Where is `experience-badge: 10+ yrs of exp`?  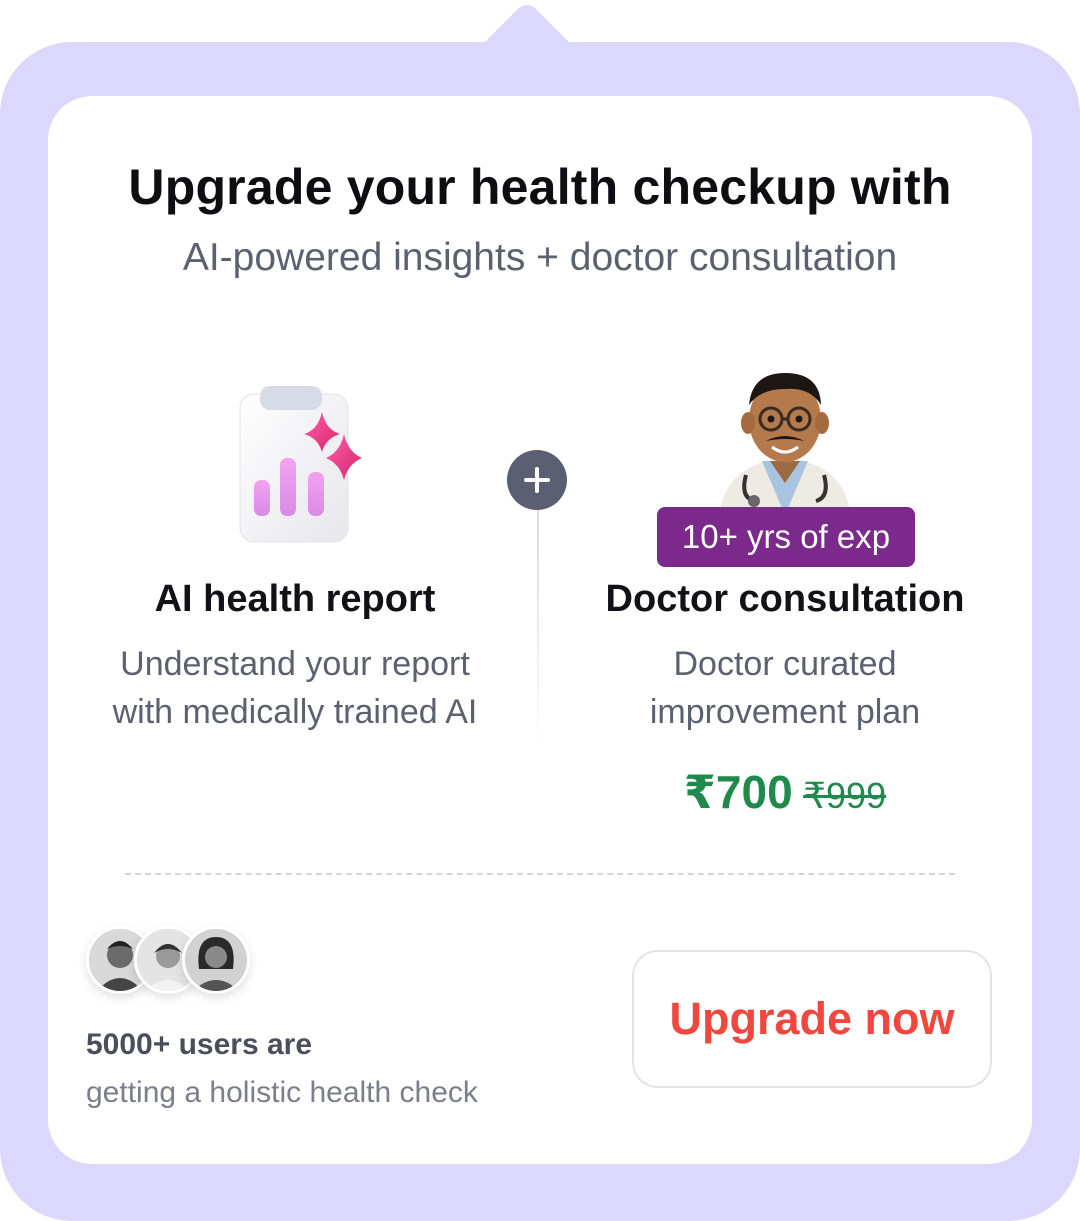
experience-badge: 10+ yrs of exp is located at coordinates (786, 537).